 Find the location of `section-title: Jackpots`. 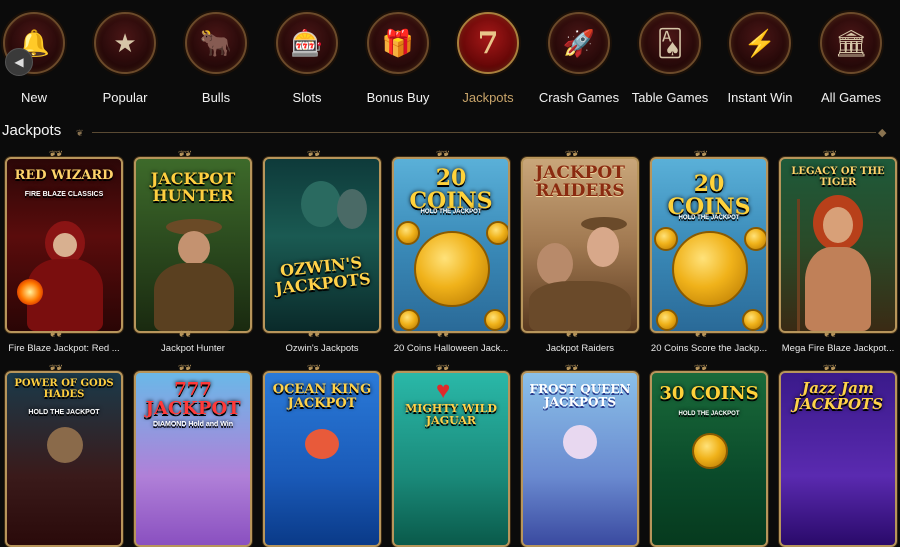

section-title: Jackpots is located at coordinates (32, 130).